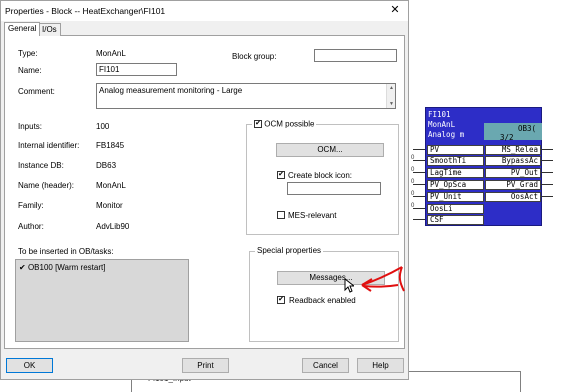  I want to click on name-input: FI101, so click(136, 69).